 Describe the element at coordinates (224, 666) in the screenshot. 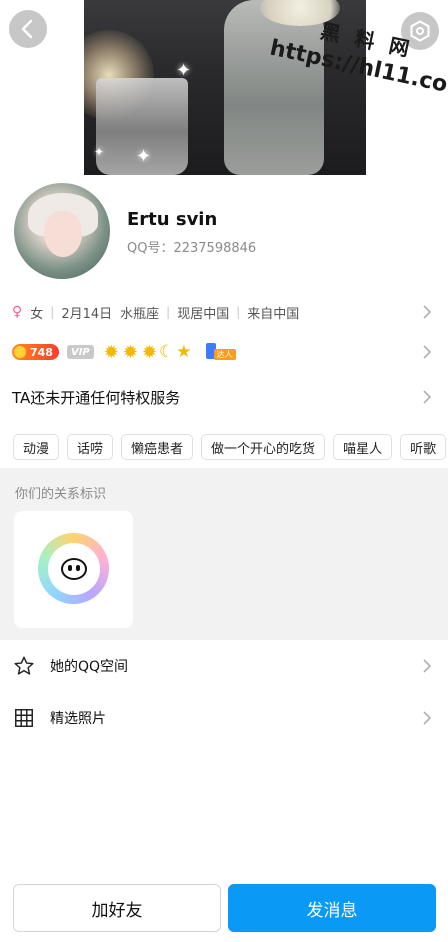

I see `qzone-menu-item: 她的QQ空间` at that location.